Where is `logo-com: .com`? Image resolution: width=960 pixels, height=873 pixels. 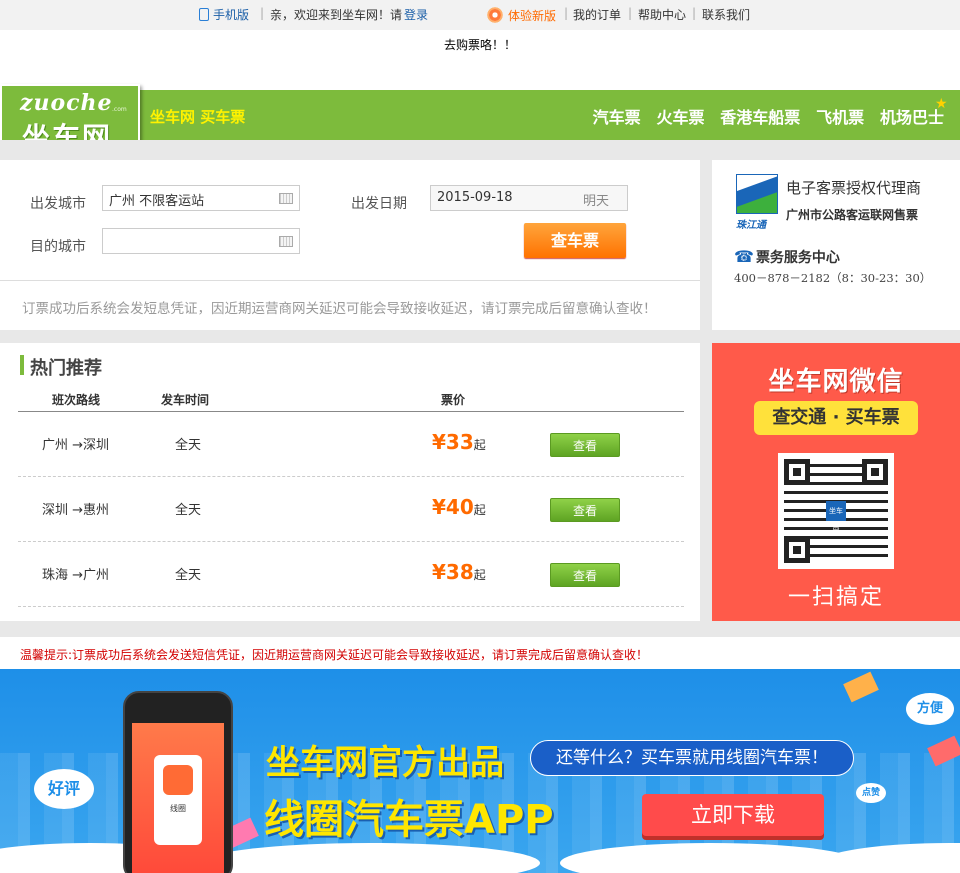
logo-com: .com is located at coordinates (119, 109).